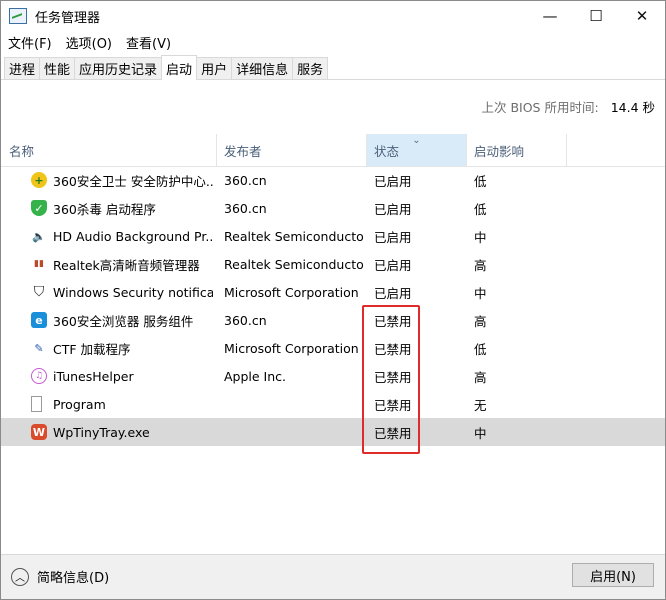 Image resolution: width=666 pixels, height=600 pixels. I want to click on tab-performance: 性能, so click(57, 68).